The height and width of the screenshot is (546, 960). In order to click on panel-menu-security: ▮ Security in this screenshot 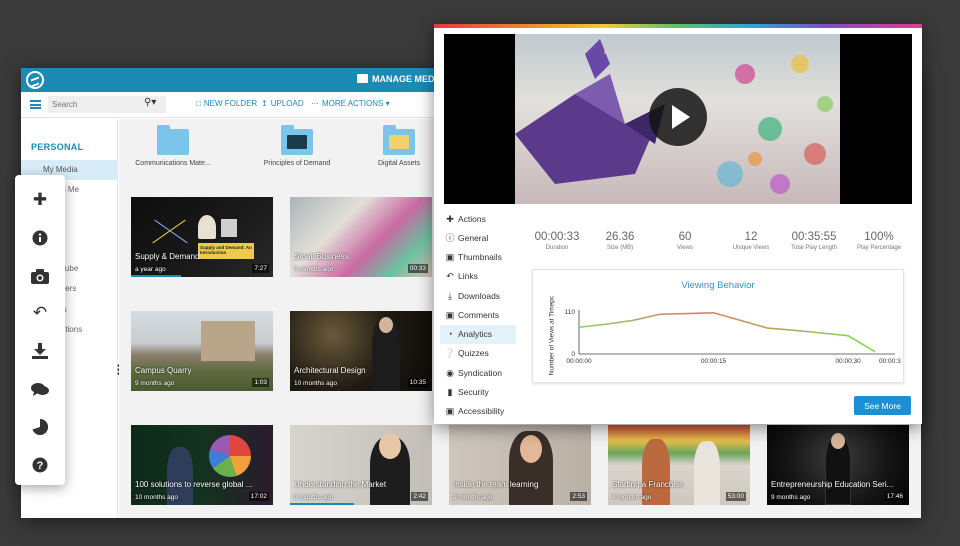, I will do `click(478, 392)`.